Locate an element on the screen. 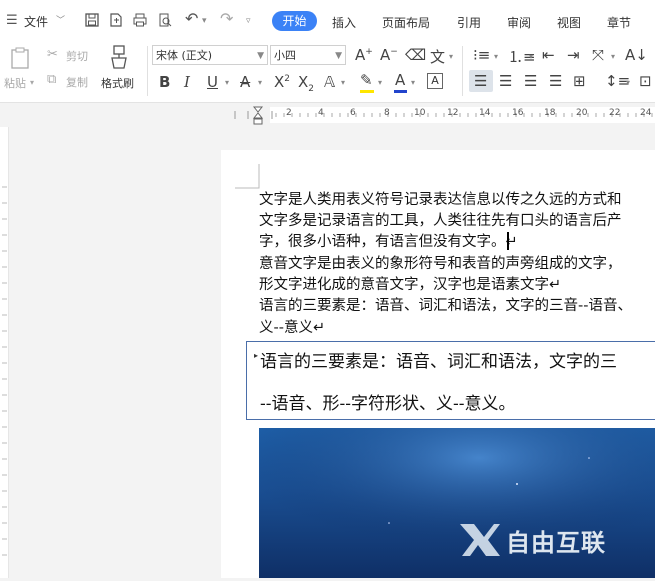 The height and width of the screenshot is (581, 655). vertical-ruler is located at coordinates (4, 352).